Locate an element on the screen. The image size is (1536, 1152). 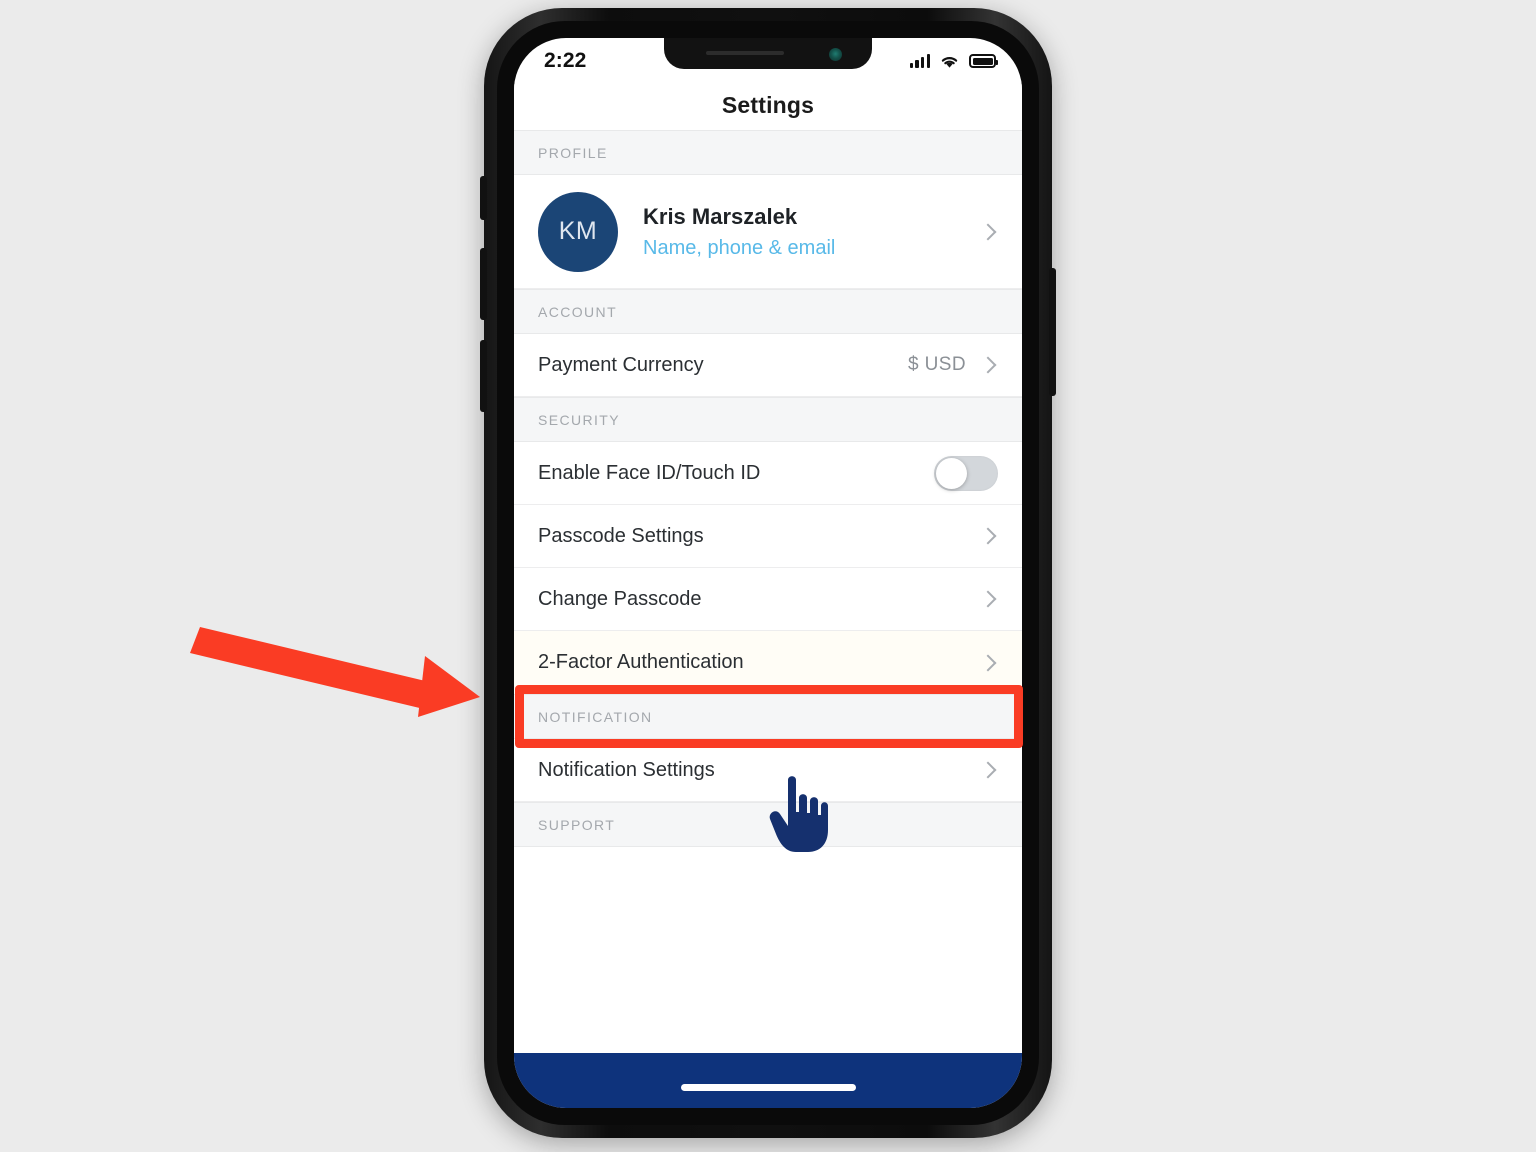
list-item-label: Notification Settings is located at coordinates (626, 769).